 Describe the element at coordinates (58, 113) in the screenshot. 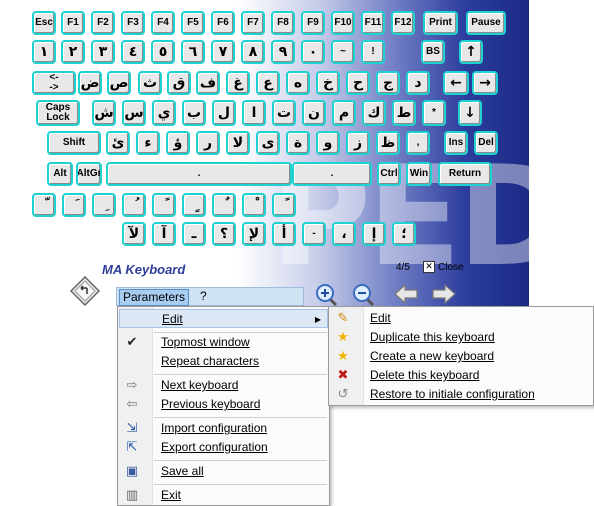

I see `key-r4-1: Caps Lock` at that location.